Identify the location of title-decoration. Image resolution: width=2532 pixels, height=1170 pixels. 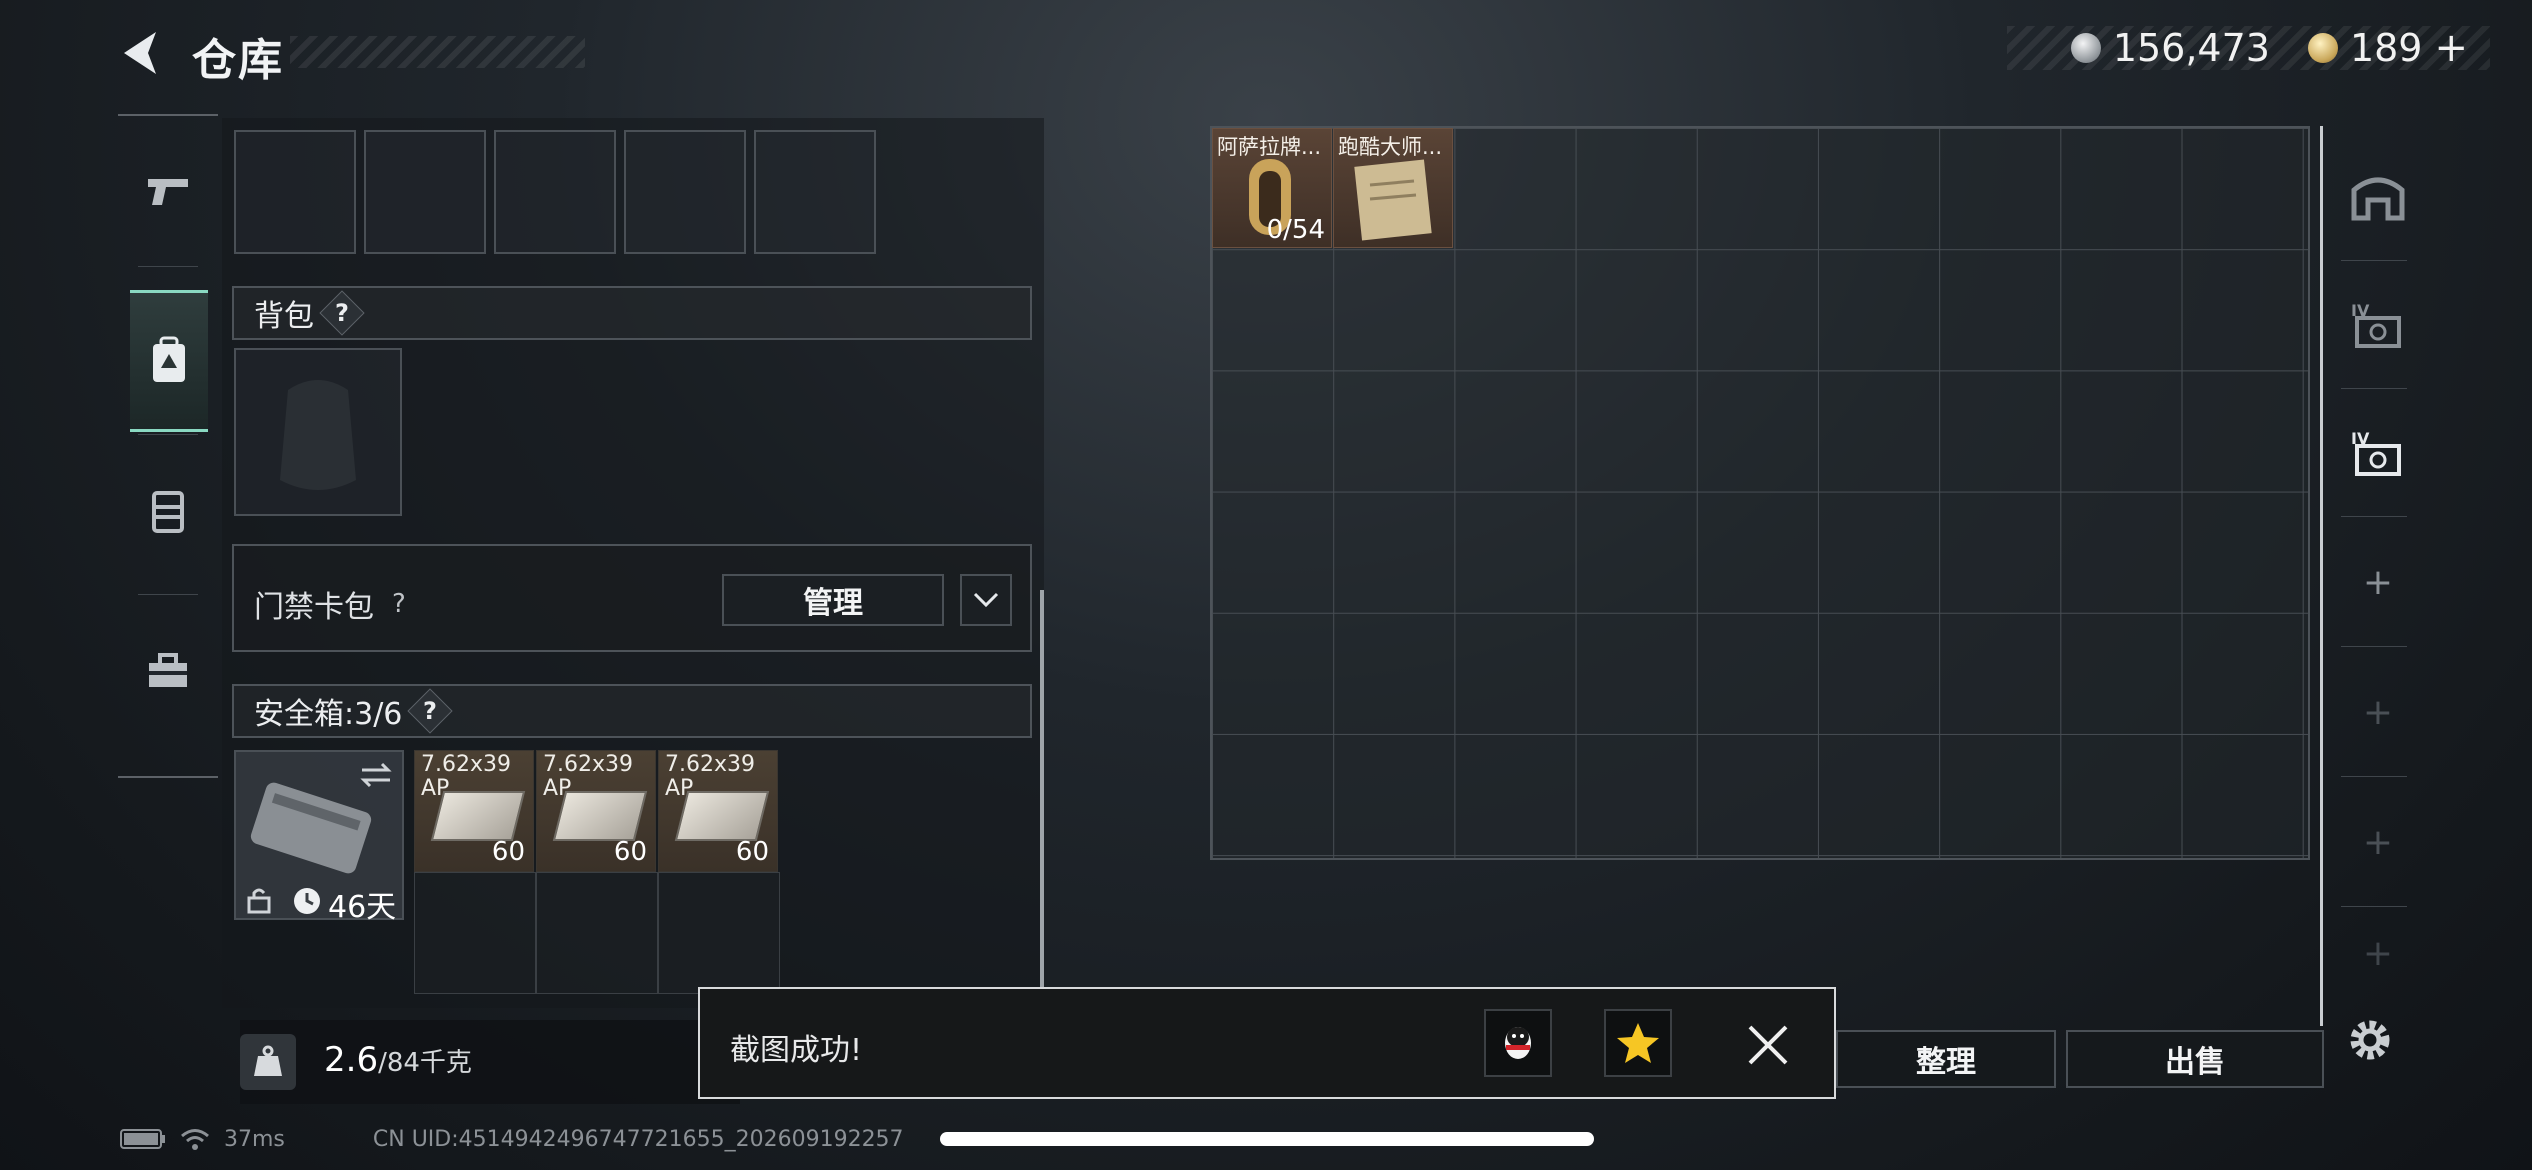
(437, 52).